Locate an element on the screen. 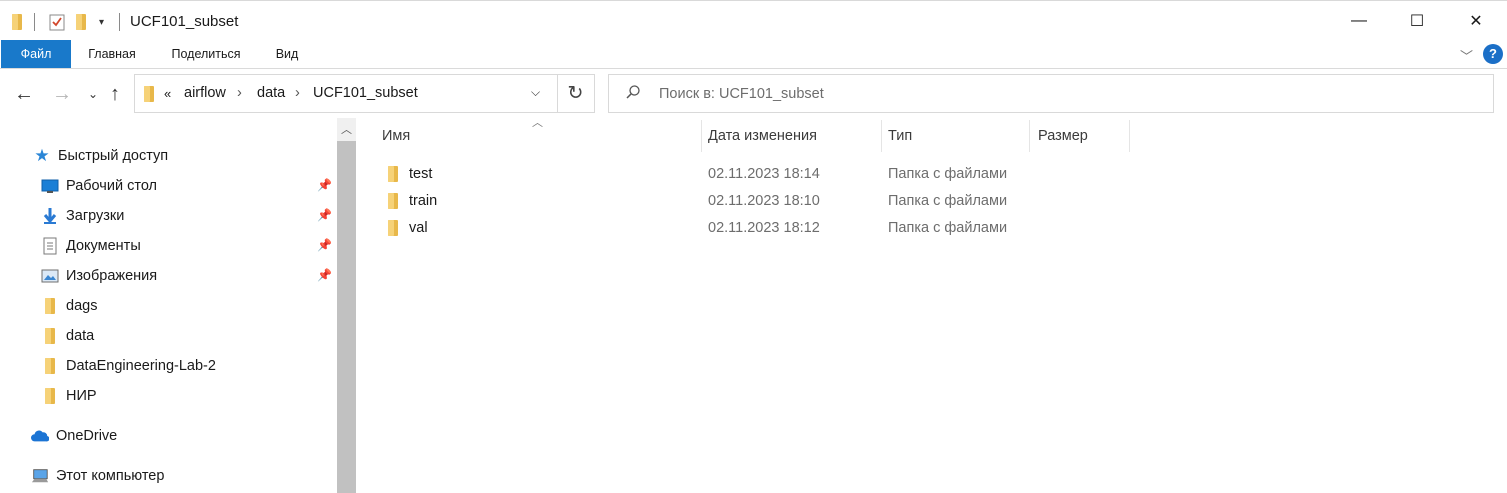  star-icon: ★ is located at coordinates (42, 155).